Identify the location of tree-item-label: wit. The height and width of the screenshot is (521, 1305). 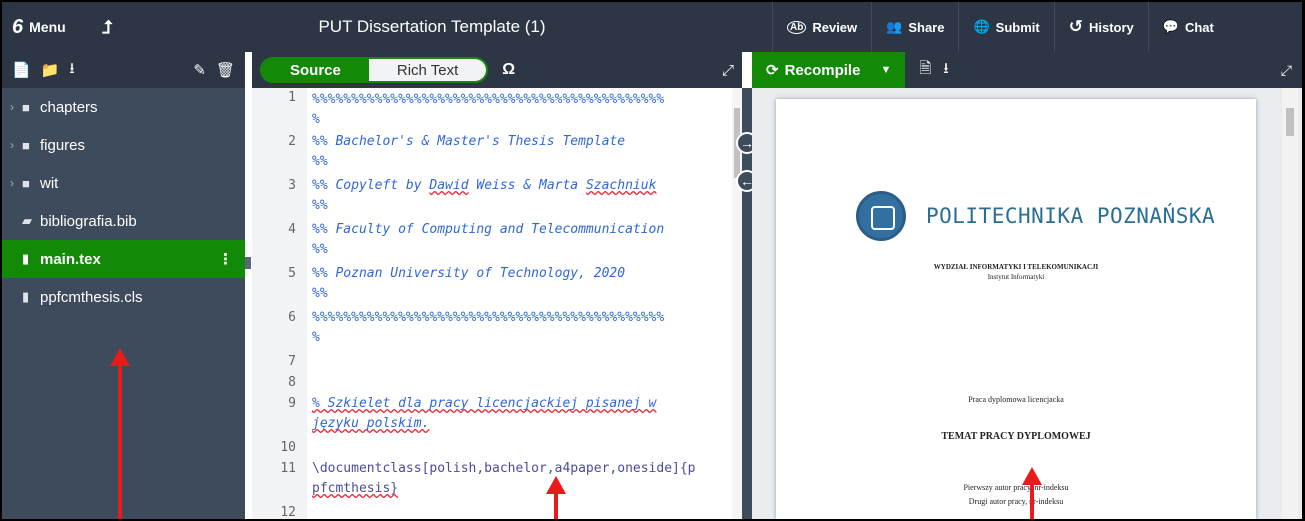
(49, 183).